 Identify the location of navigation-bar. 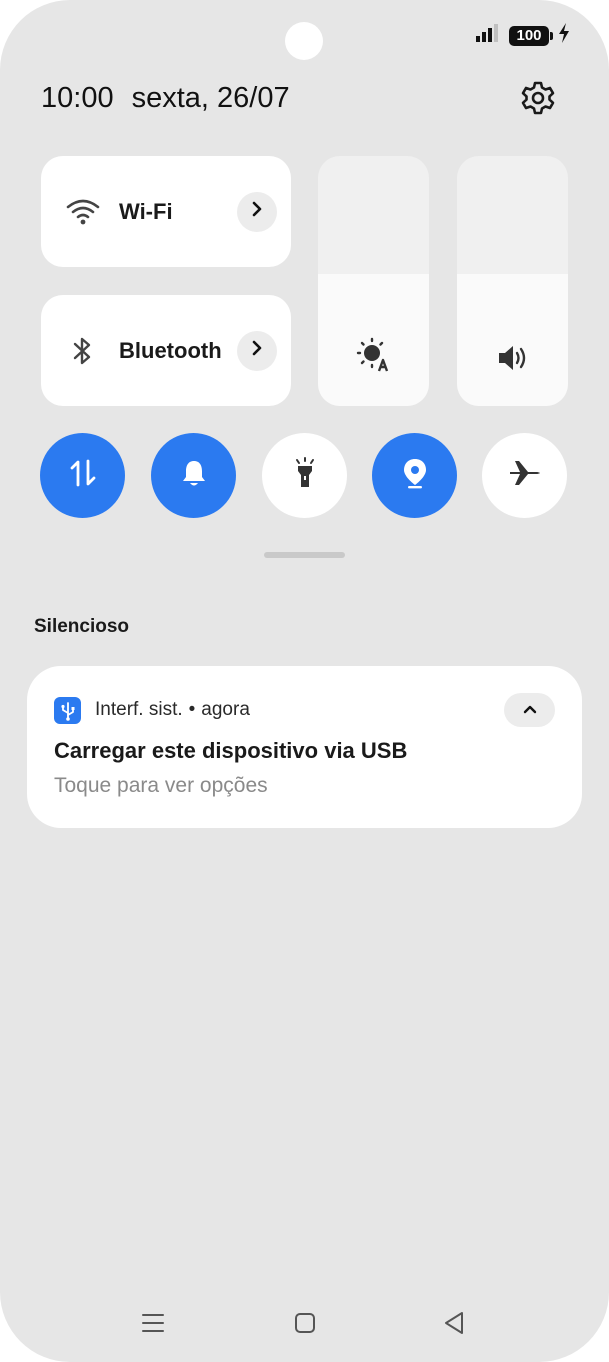
(304, 1325).